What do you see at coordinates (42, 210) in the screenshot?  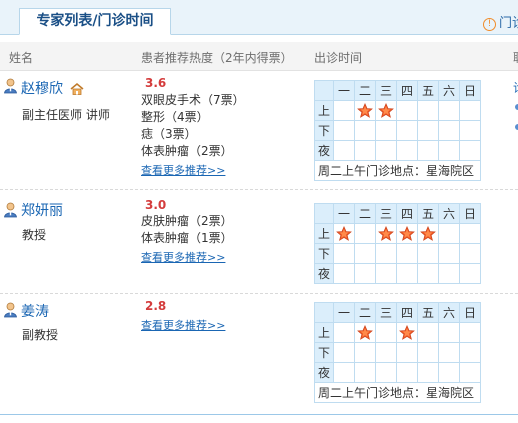 I see `doctor-name-link: 郑妍丽` at bounding box center [42, 210].